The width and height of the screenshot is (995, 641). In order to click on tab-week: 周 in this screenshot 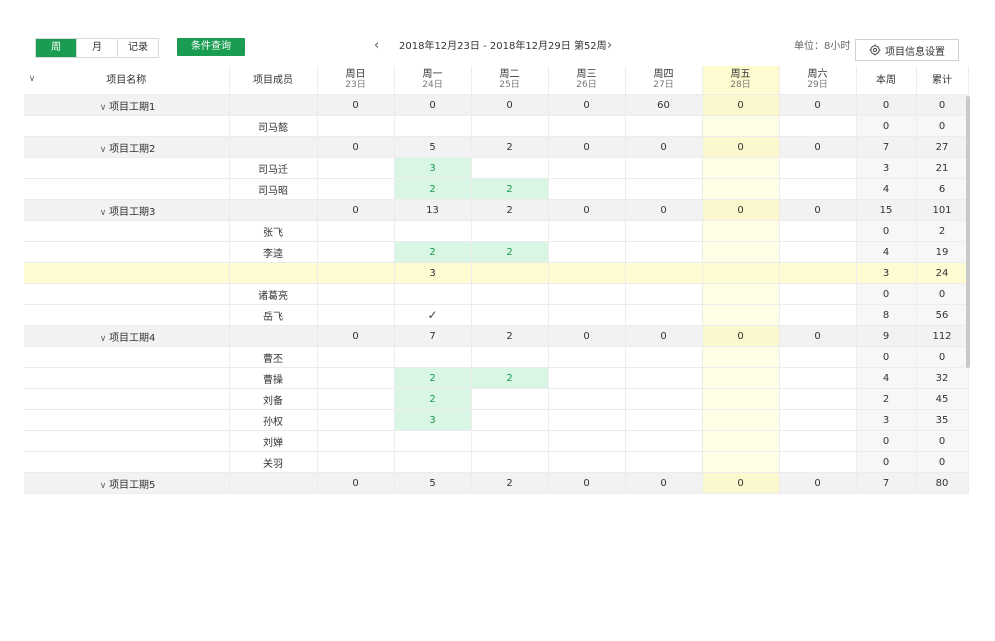, I will do `click(56, 48)`.